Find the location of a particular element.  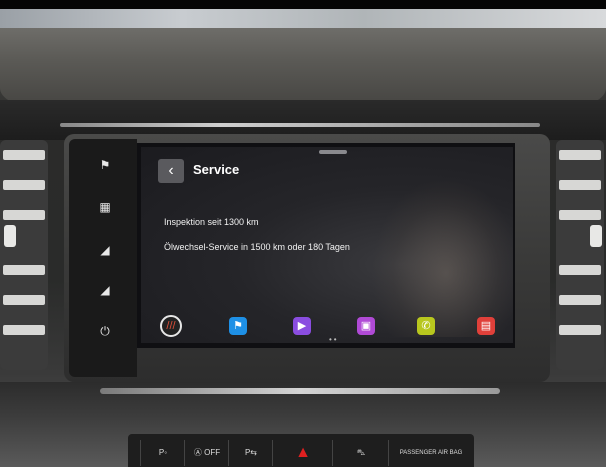

volume-up-icon: ◢ is located at coordinates (105, 250).